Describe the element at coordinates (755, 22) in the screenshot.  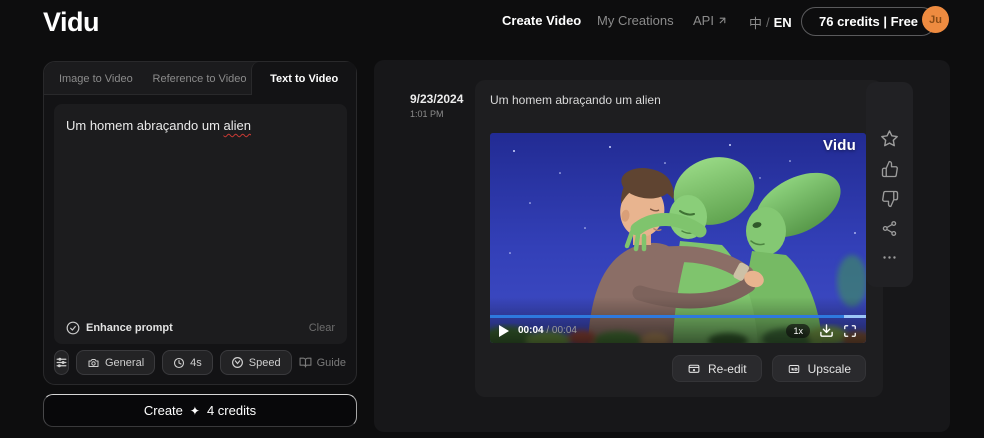
I see `language-zh: 中` at that location.